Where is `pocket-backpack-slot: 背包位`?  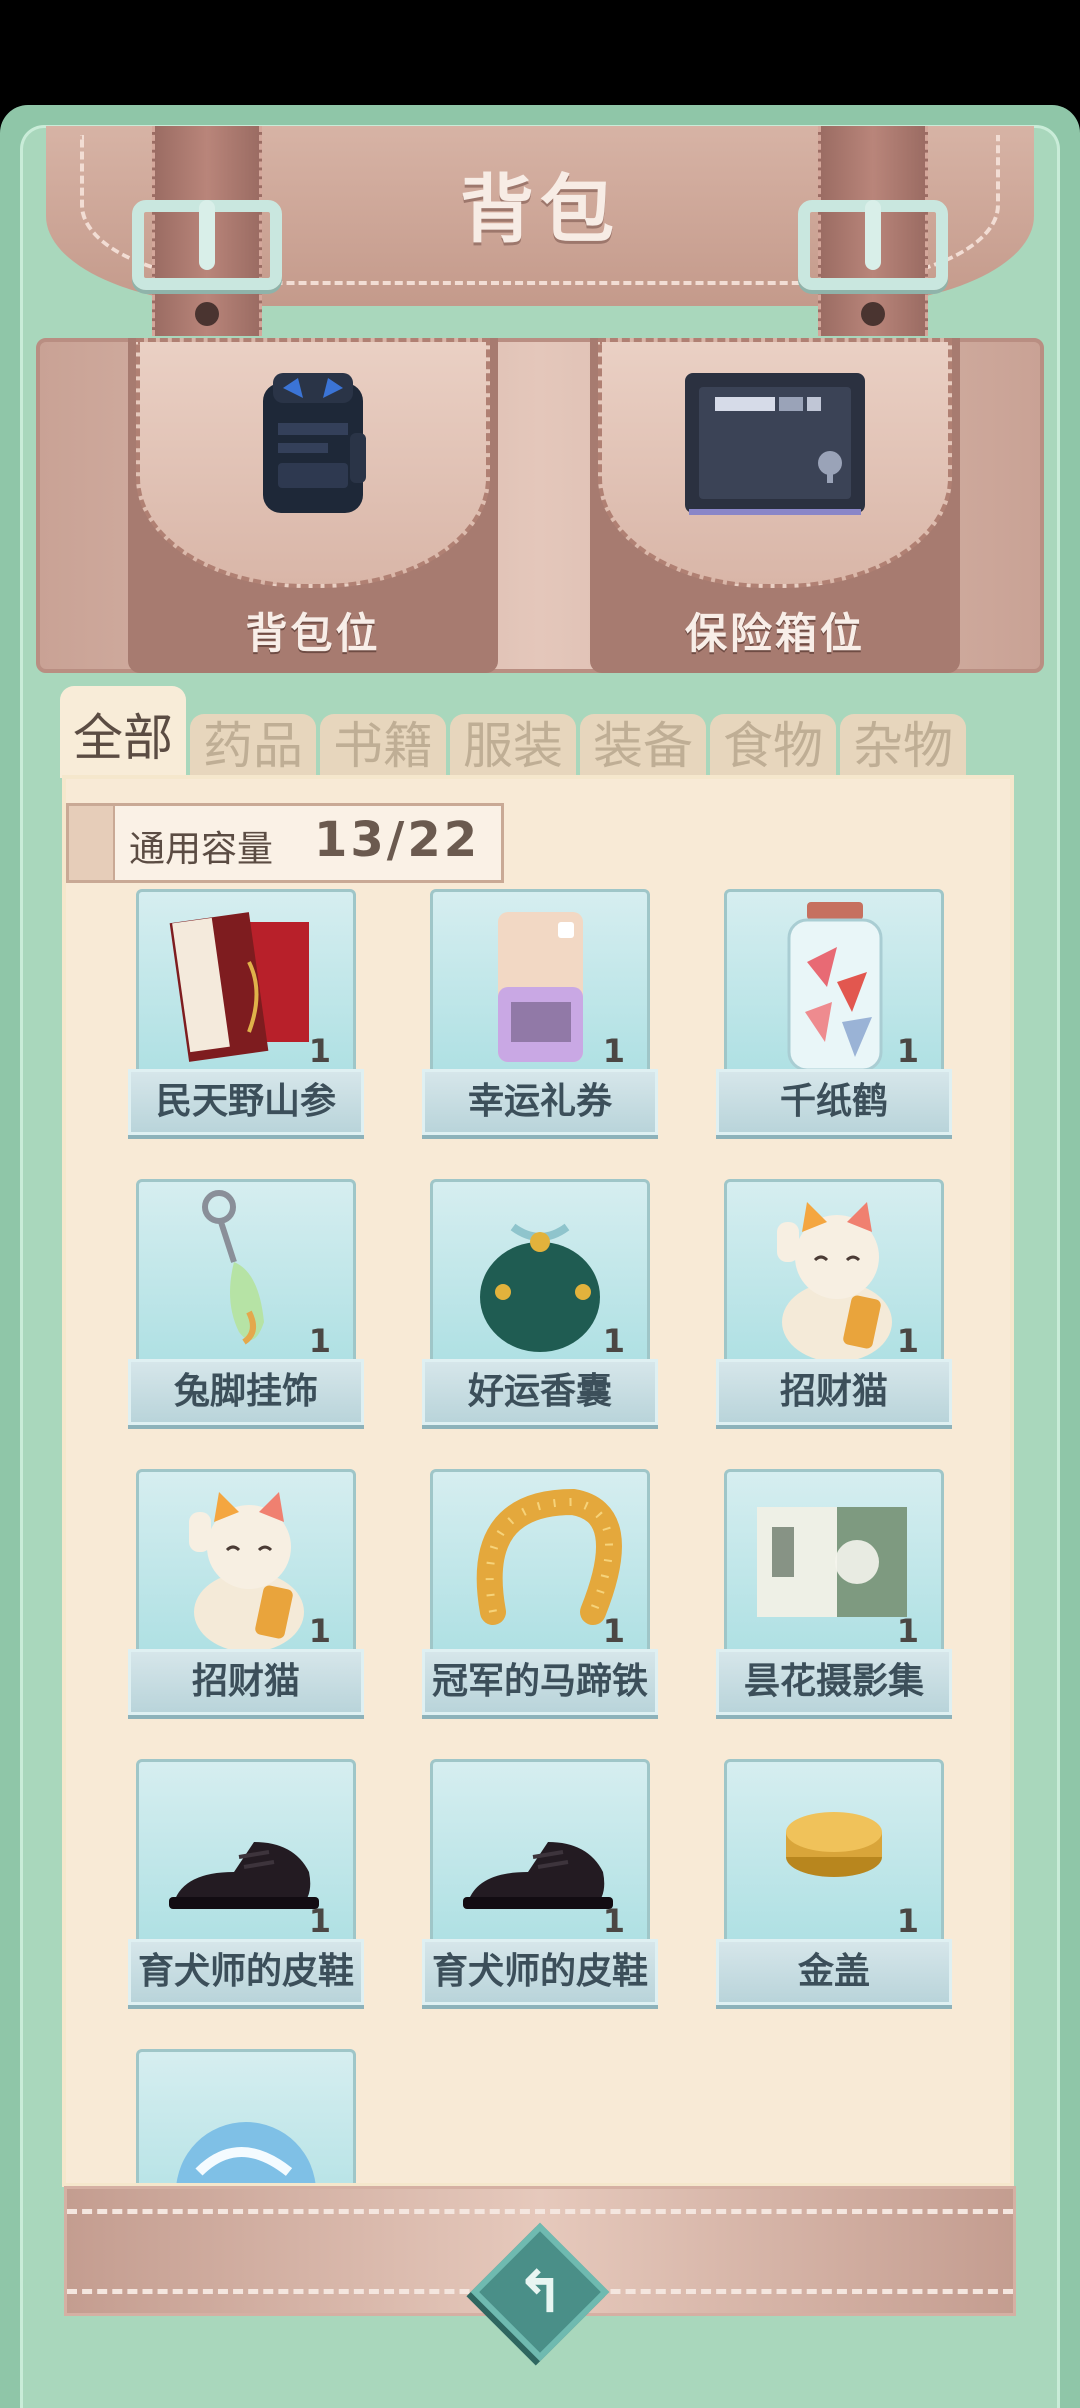 pocket-backpack-slot: 背包位 is located at coordinates (313, 505).